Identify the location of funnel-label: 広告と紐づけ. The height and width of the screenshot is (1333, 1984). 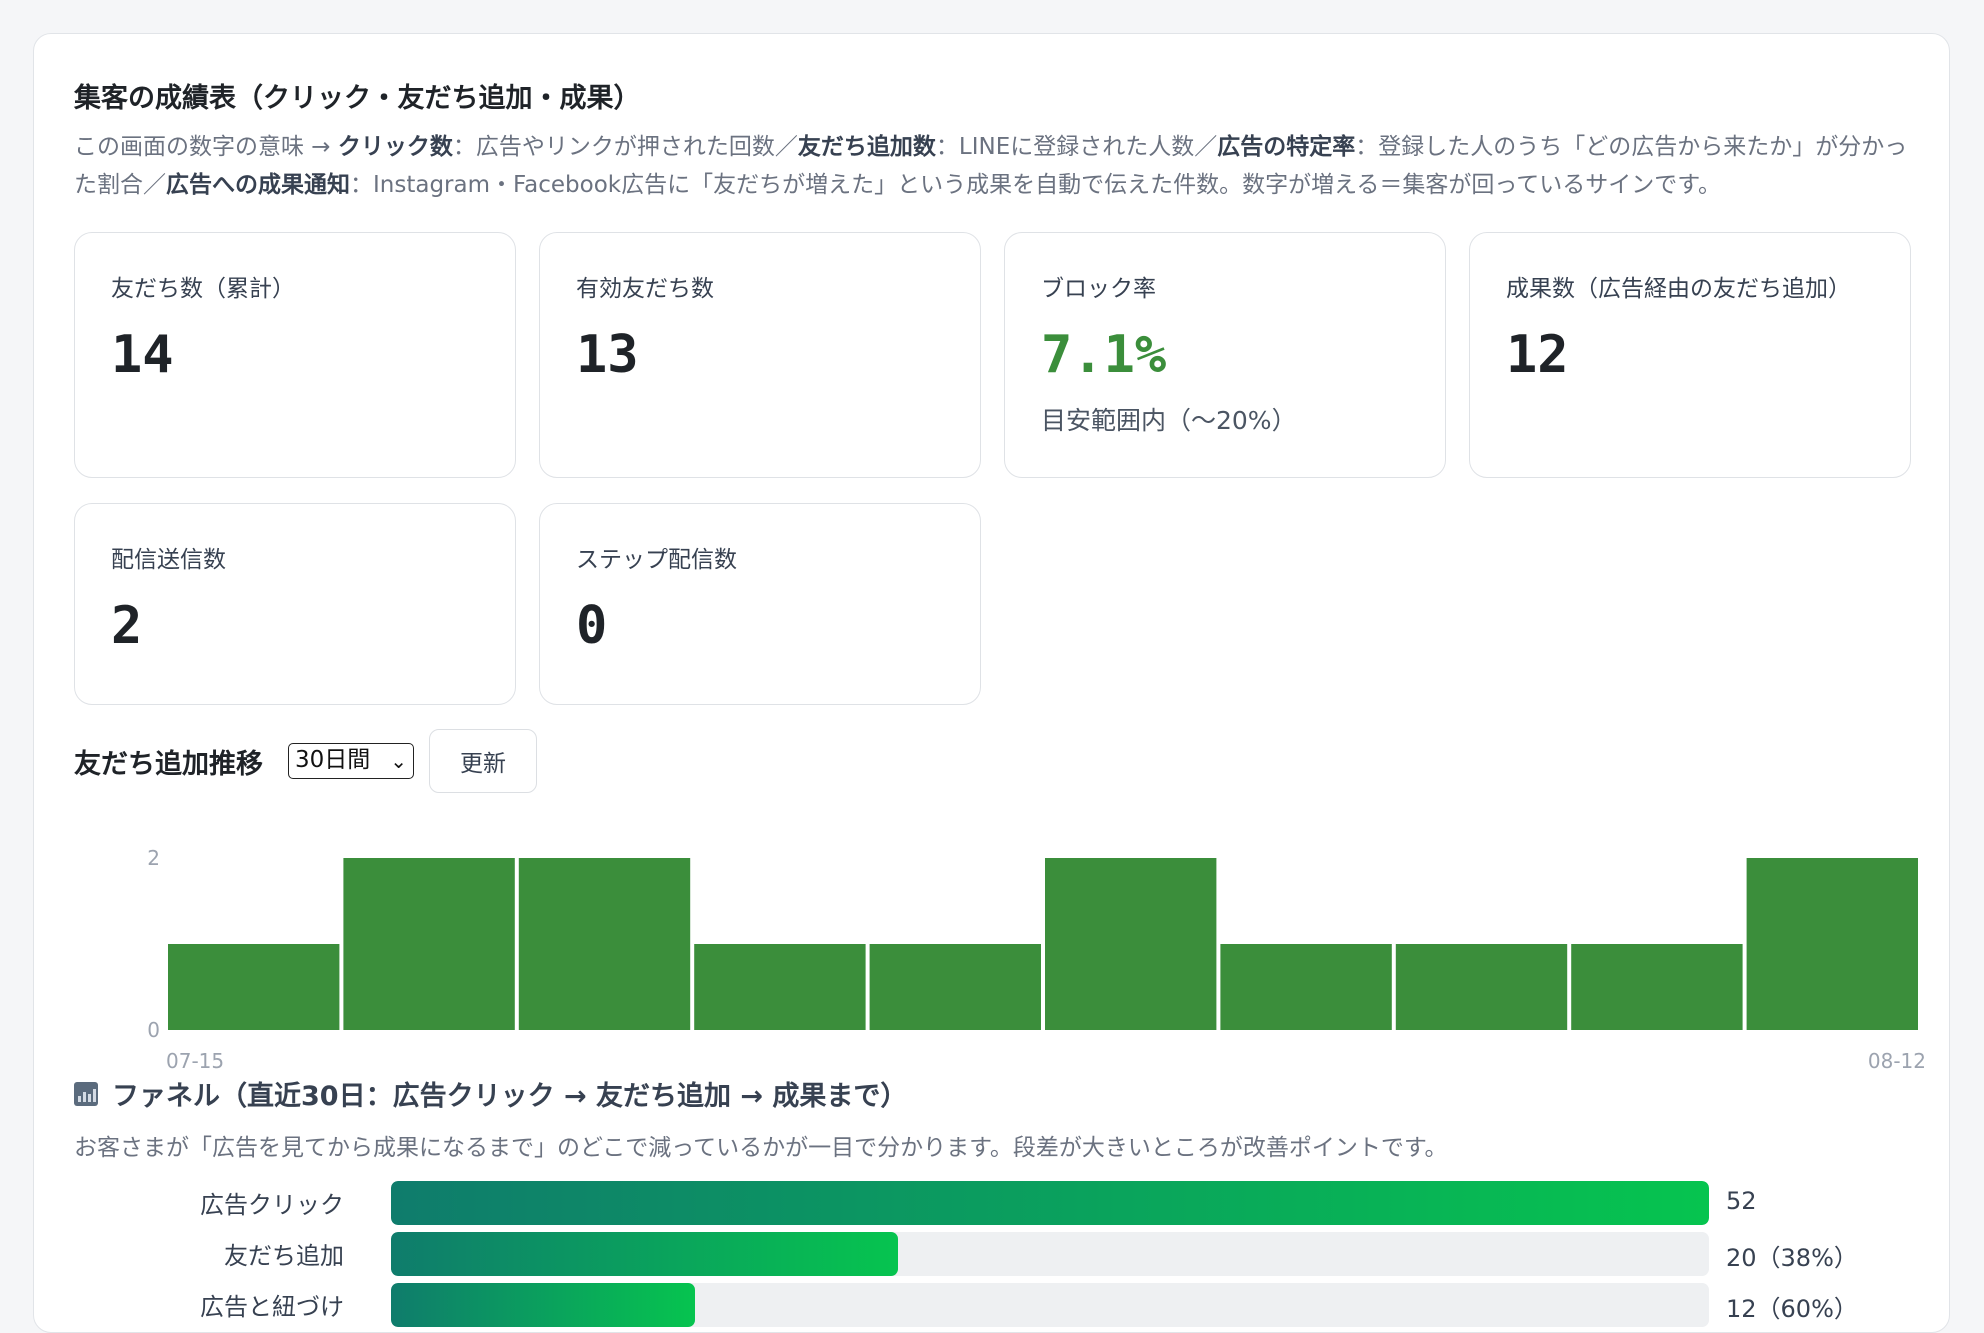
(272, 1307).